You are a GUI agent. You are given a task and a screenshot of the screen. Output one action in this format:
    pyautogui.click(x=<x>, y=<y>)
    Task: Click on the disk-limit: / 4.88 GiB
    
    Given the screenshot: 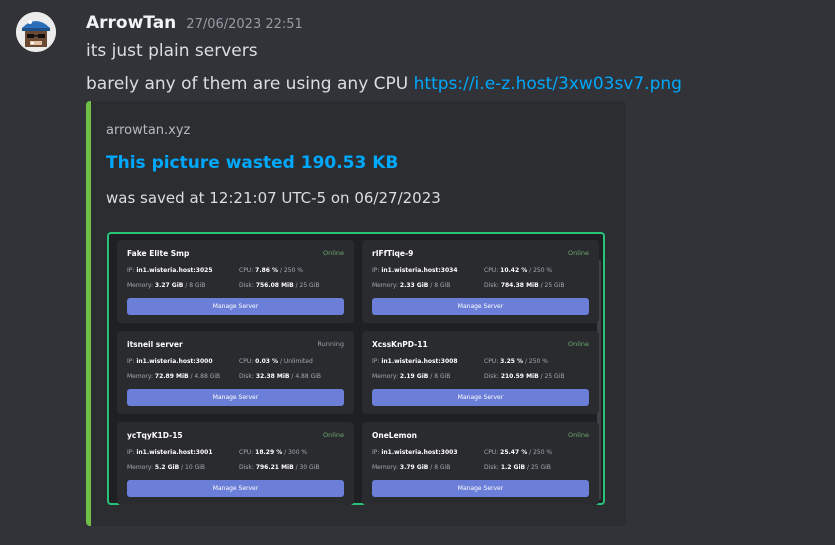 What is the action you would take?
    pyautogui.click(x=305, y=376)
    